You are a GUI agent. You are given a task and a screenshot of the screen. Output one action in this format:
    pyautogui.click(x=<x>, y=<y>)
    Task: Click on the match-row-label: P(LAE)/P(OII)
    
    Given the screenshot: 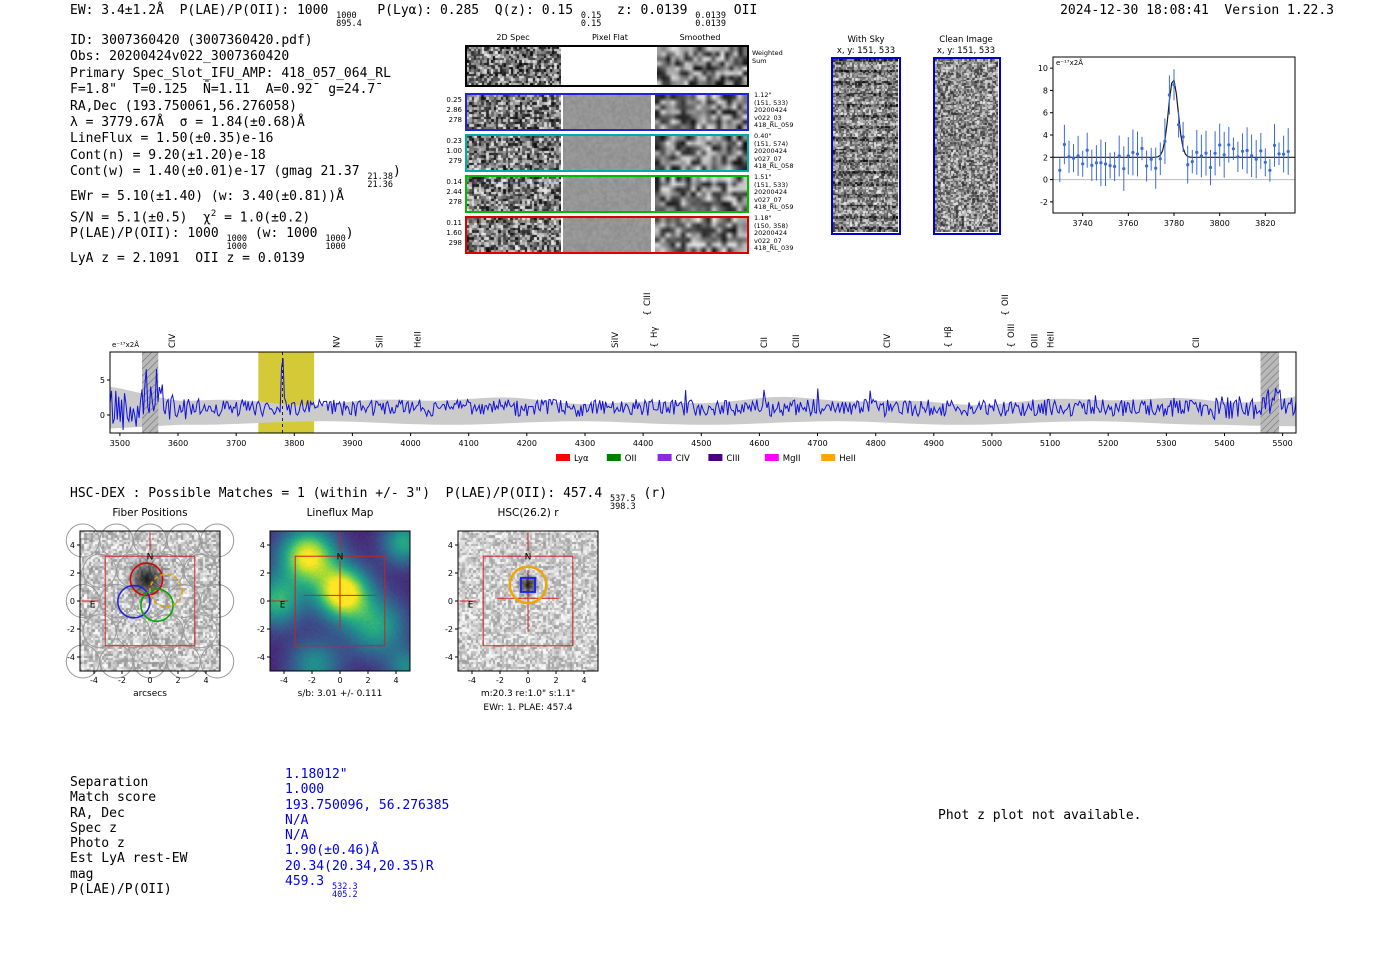 What is the action you would take?
    pyautogui.click(x=121, y=890)
    